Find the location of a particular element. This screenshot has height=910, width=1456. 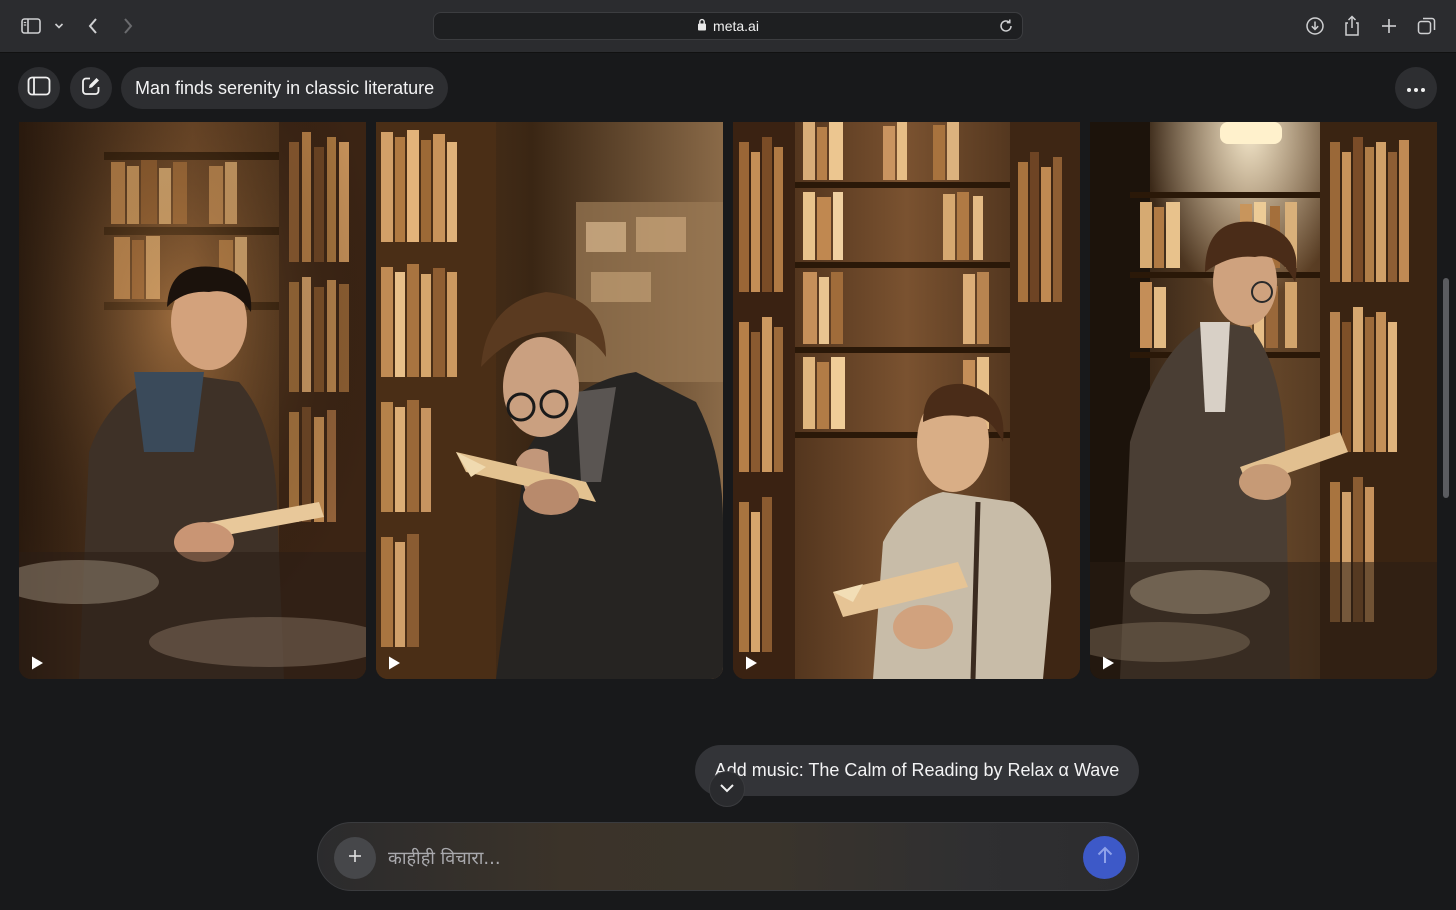

send-button is located at coordinates (1104, 857).